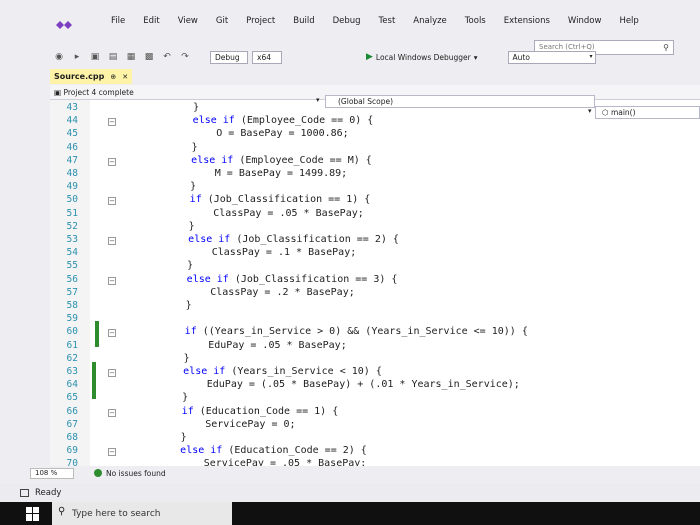 The image size is (700, 525). I want to click on code-text: M = BasePay = 1499.89;, so click(245, 173).